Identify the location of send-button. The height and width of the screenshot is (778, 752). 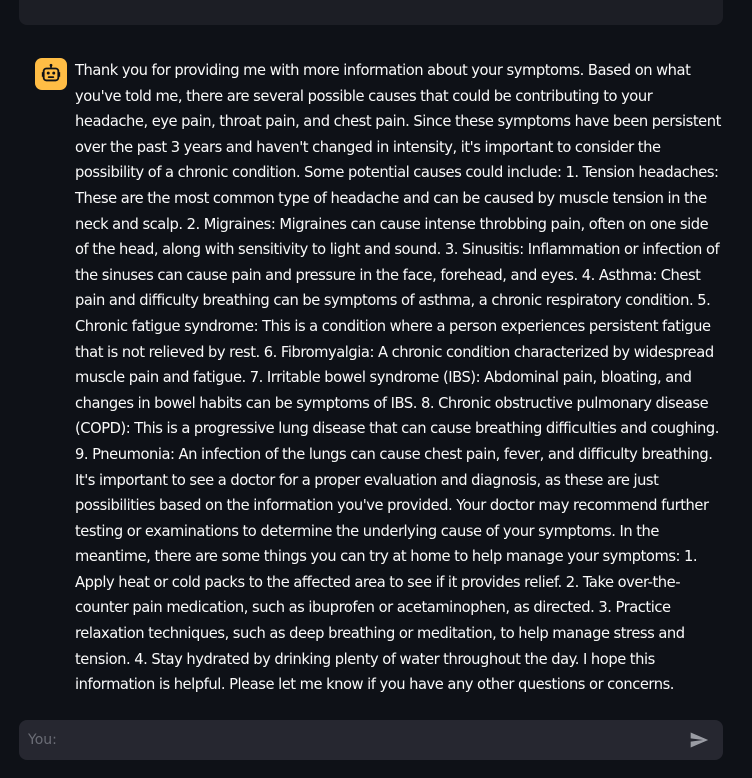
(699, 740).